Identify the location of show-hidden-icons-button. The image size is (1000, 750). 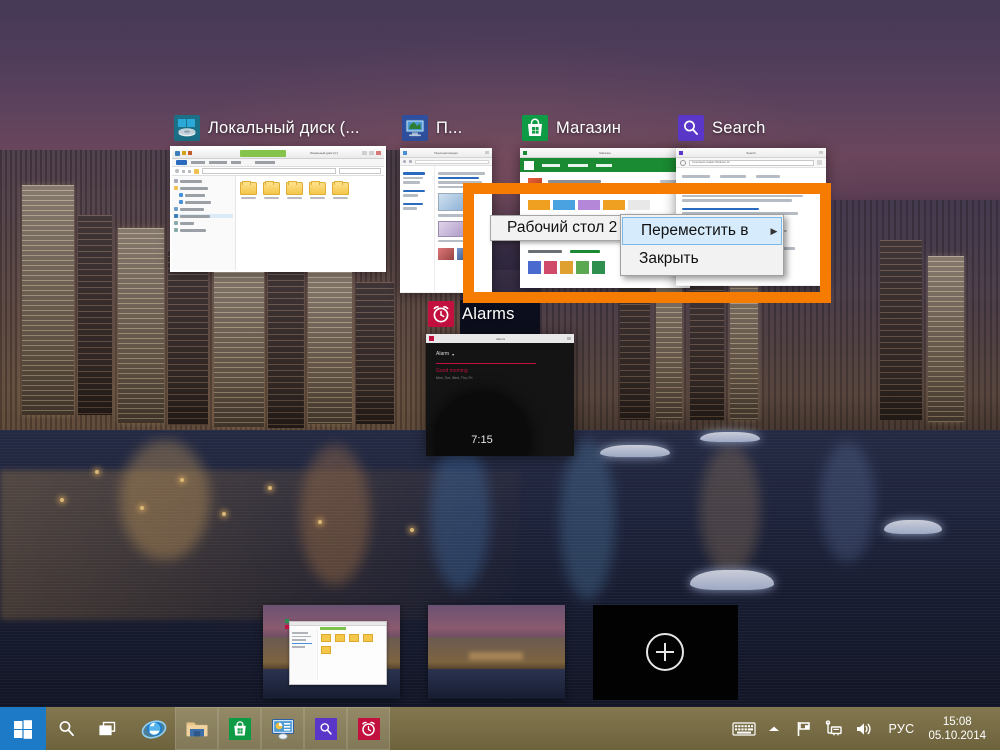
(774, 728).